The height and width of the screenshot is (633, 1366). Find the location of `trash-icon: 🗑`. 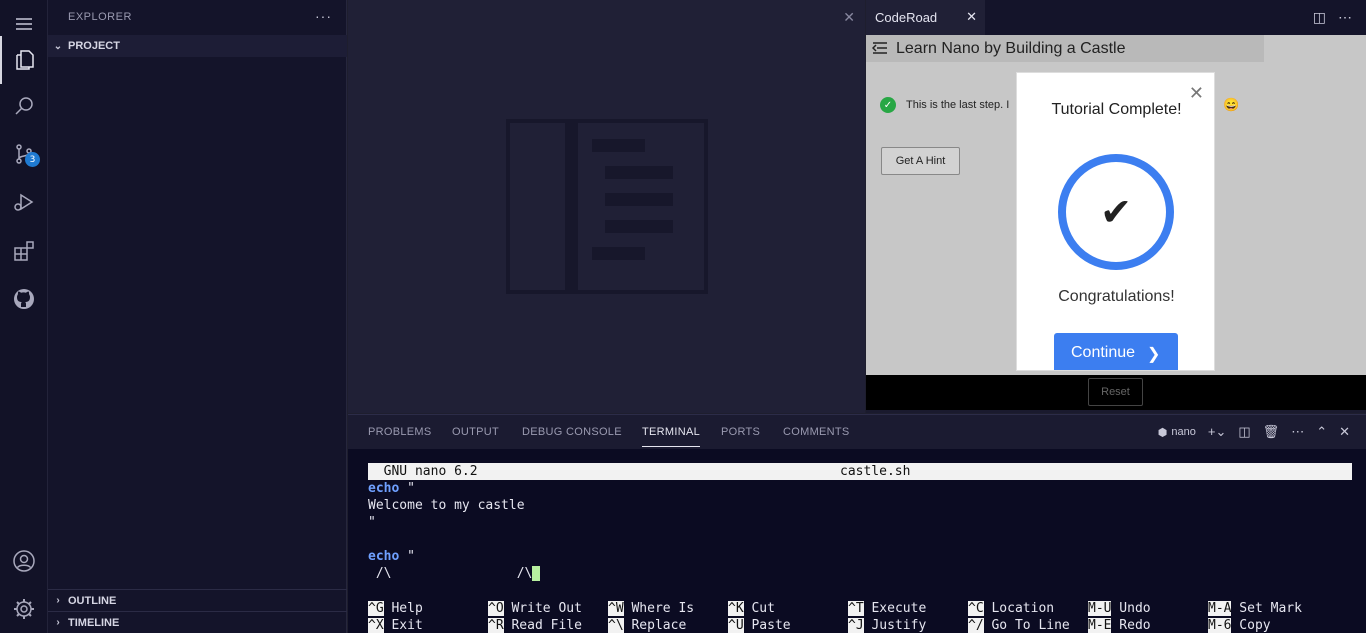

trash-icon: 🗑 is located at coordinates (1271, 432).